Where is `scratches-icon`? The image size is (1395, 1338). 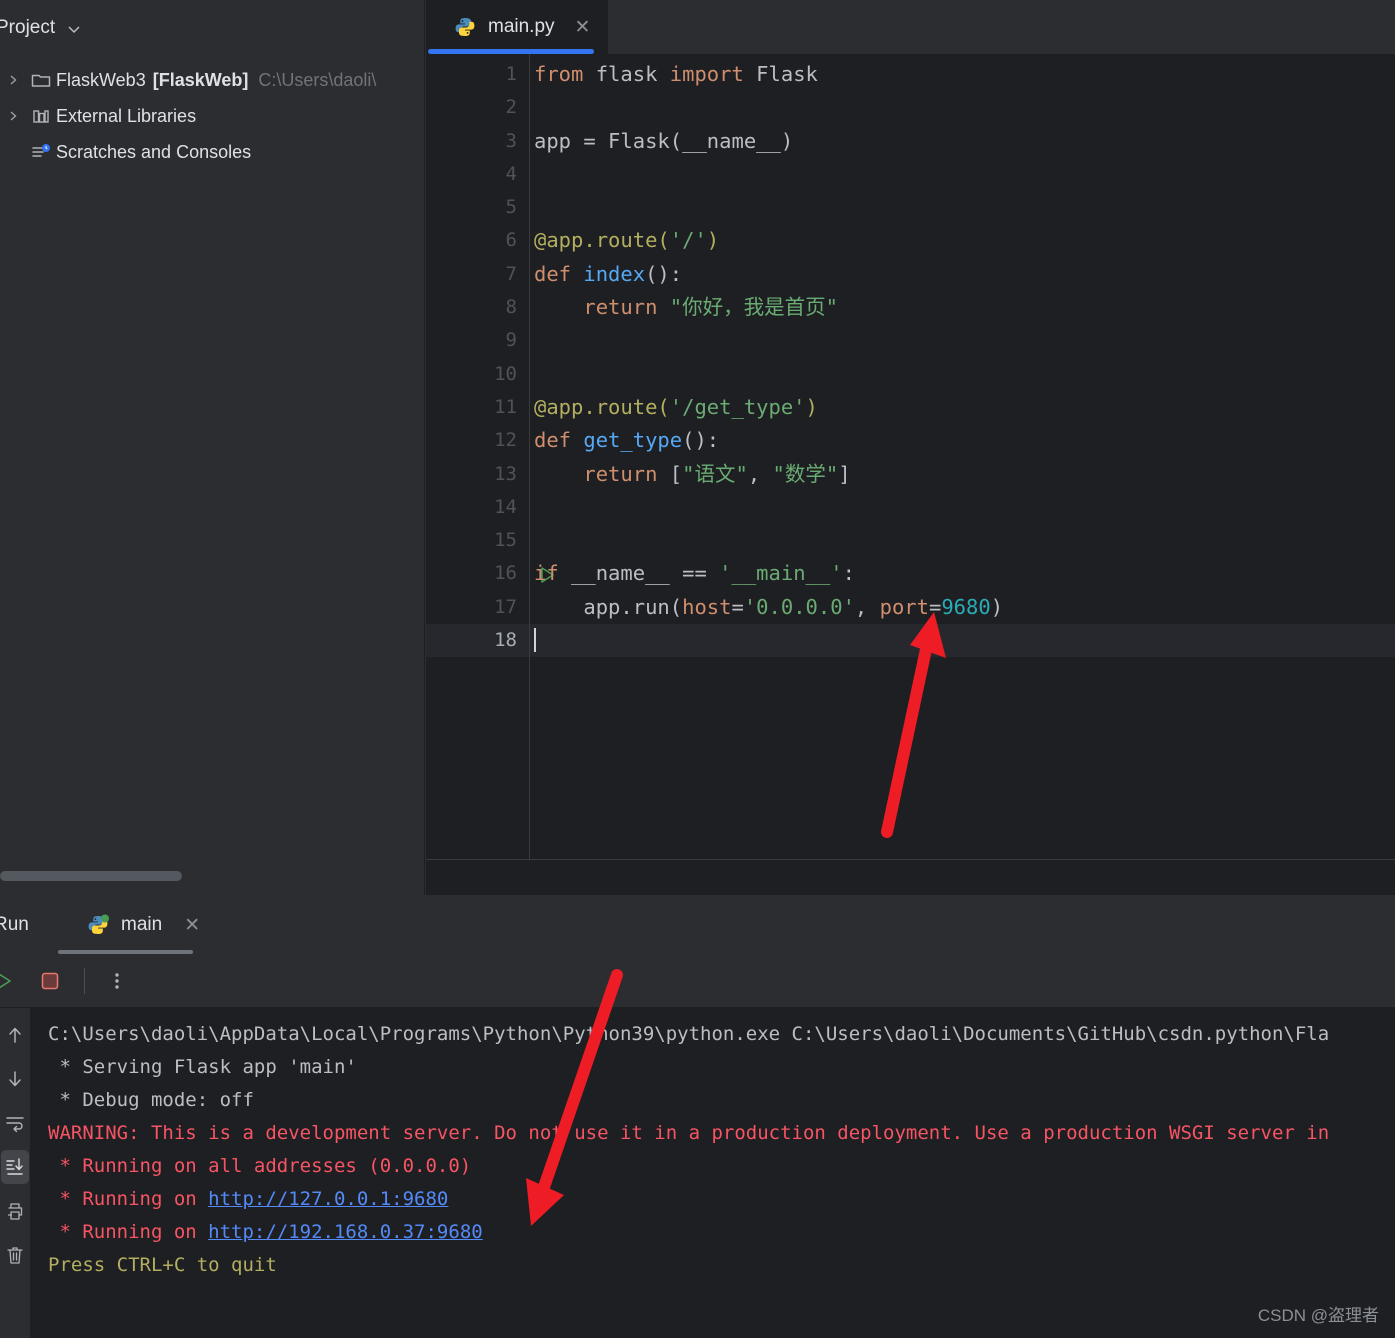
scratches-icon is located at coordinates (41, 152).